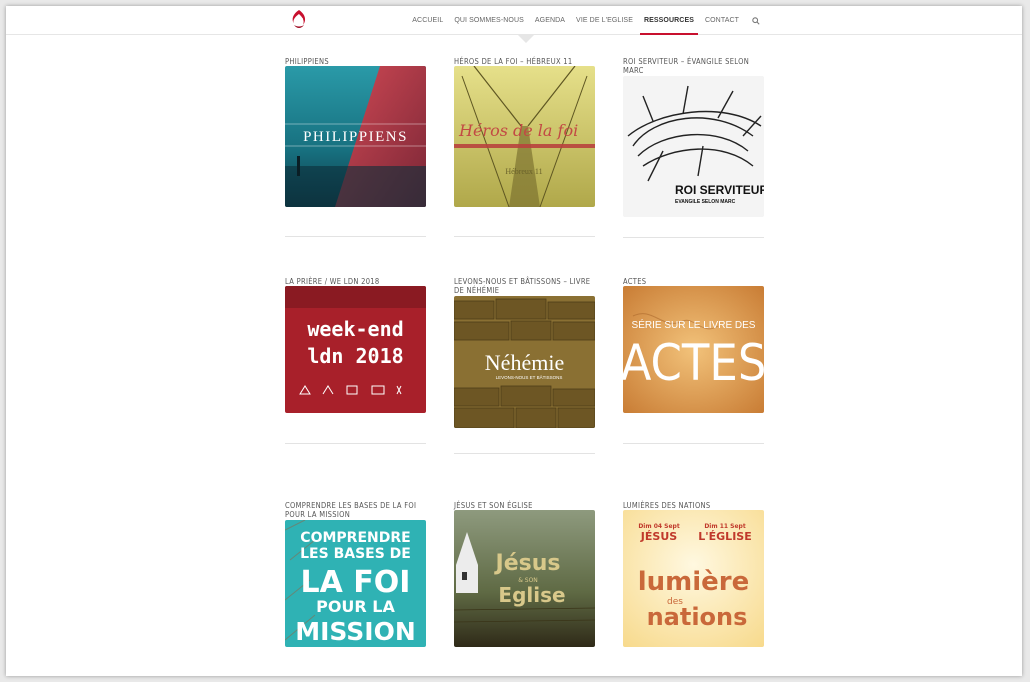  What do you see at coordinates (355, 329) in the screenshot?
I see `thumbnail-text: week-end` at bounding box center [355, 329].